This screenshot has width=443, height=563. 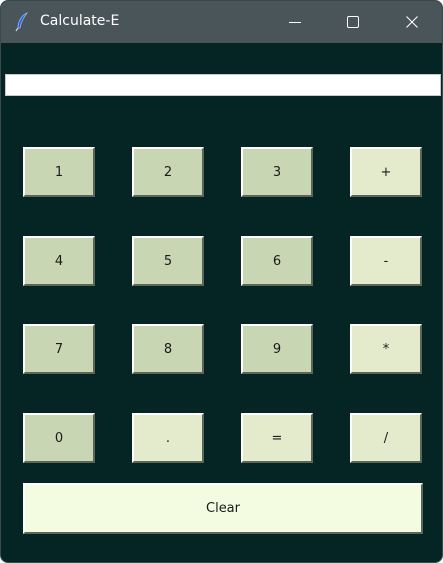 I want to click on key-3-button: 3, so click(x=277, y=172).